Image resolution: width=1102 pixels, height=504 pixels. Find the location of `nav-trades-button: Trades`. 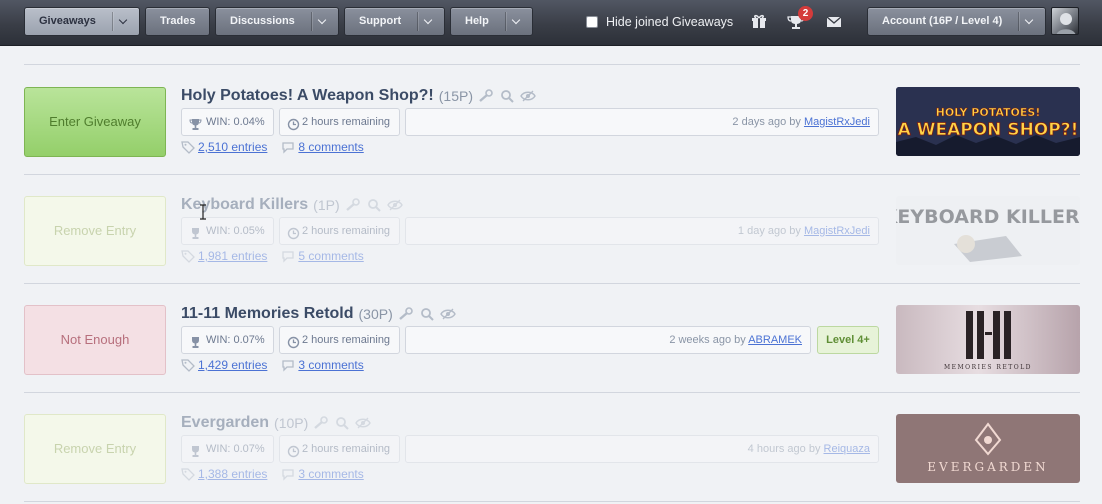

nav-trades-button: Trades is located at coordinates (177, 21).